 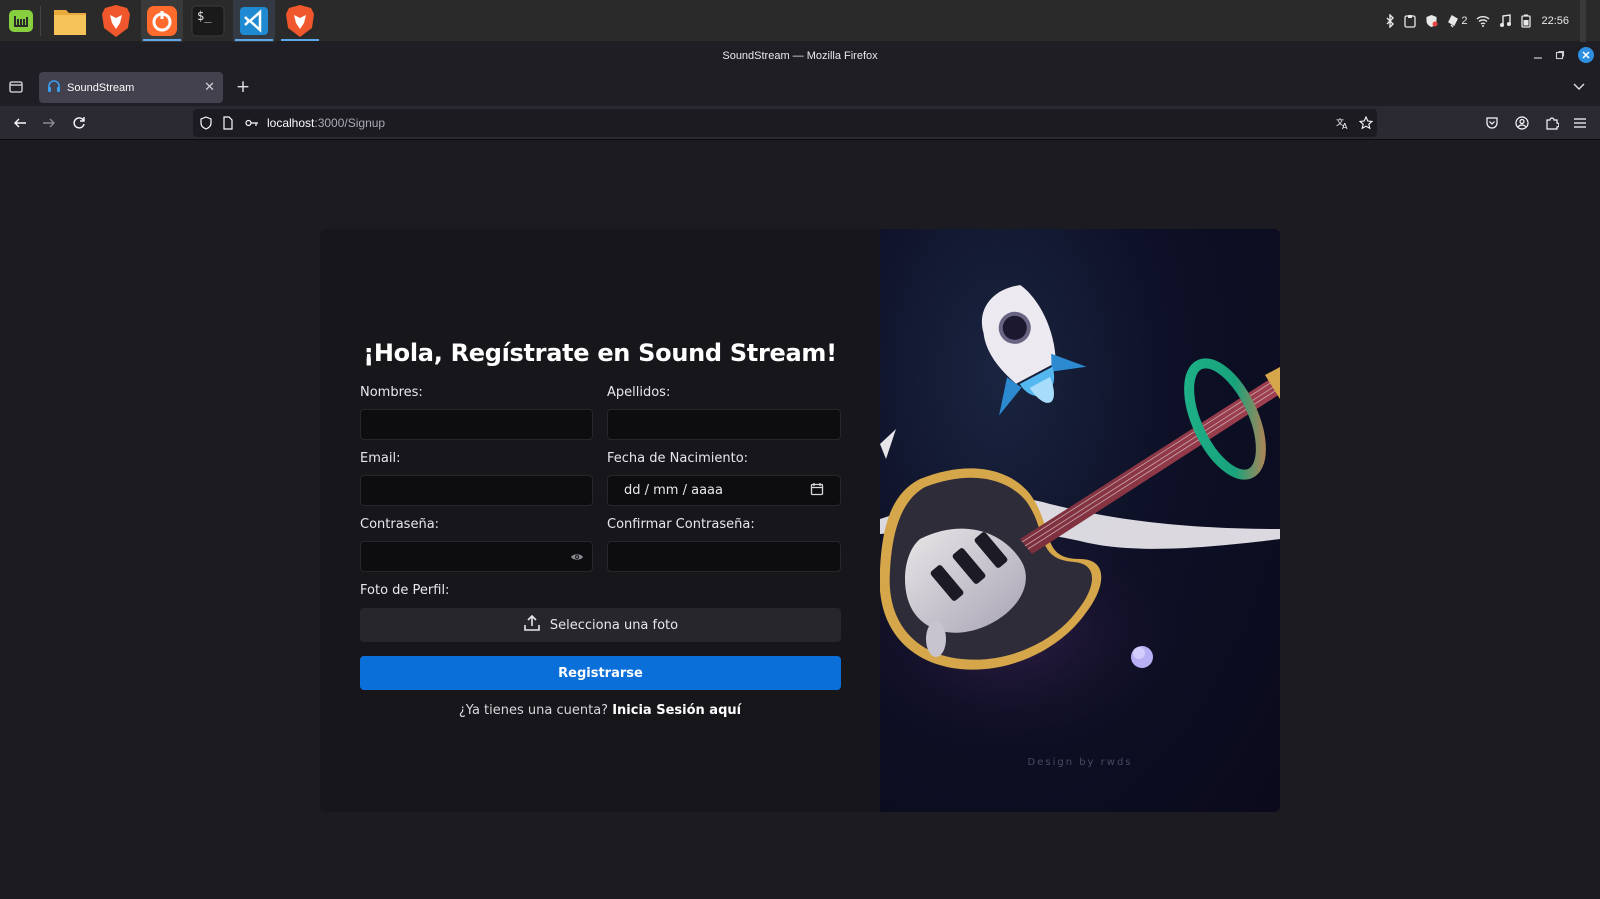 I want to click on birth-date-placeholder: dd / mm / aaaa, so click(x=673, y=490).